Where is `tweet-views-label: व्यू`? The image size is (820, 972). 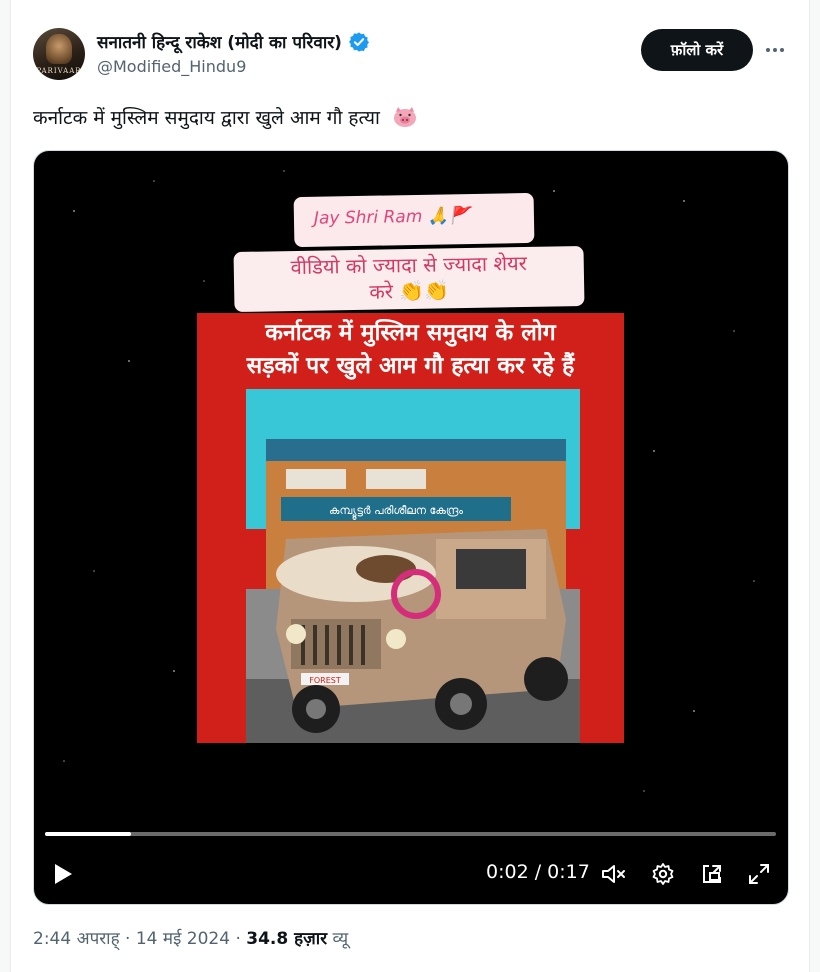 tweet-views-label: व्यू is located at coordinates (340, 939).